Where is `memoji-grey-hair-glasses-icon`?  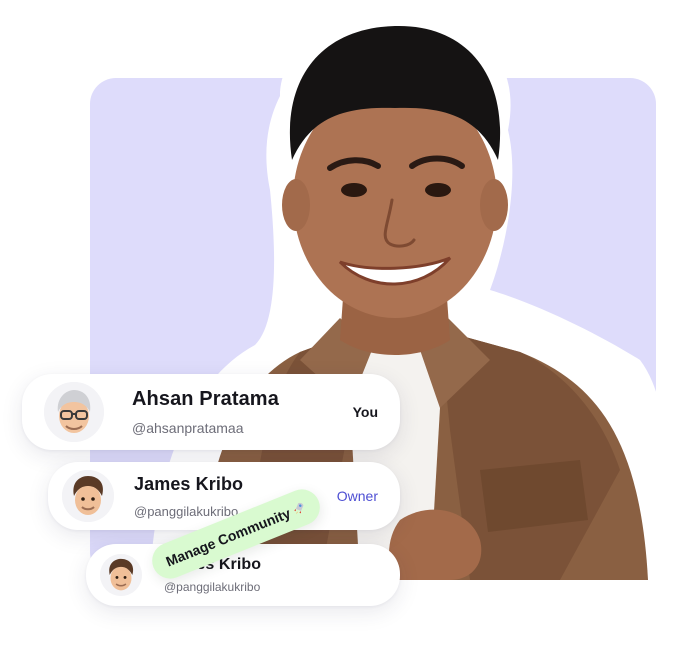 memoji-grey-hair-glasses-icon is located at coordinates (74, 412).